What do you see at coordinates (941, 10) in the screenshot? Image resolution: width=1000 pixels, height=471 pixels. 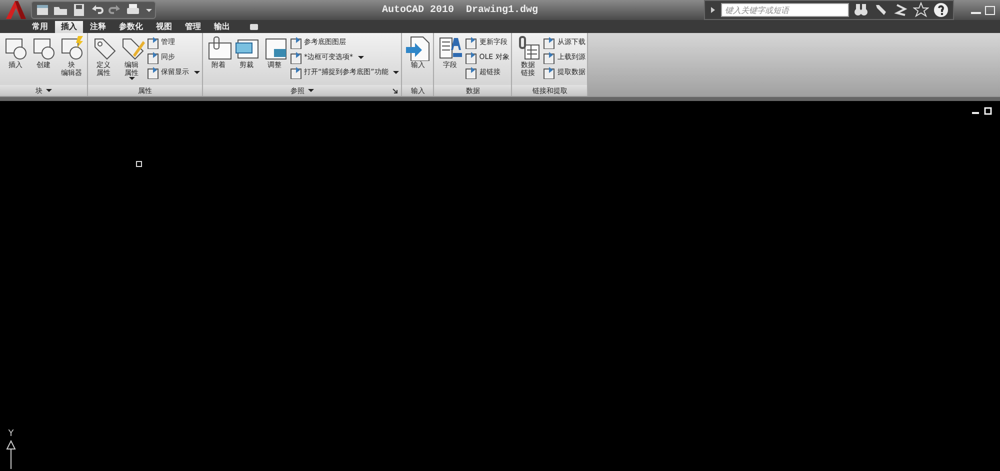 I see `help-icon` at bounding box center [941, 10].